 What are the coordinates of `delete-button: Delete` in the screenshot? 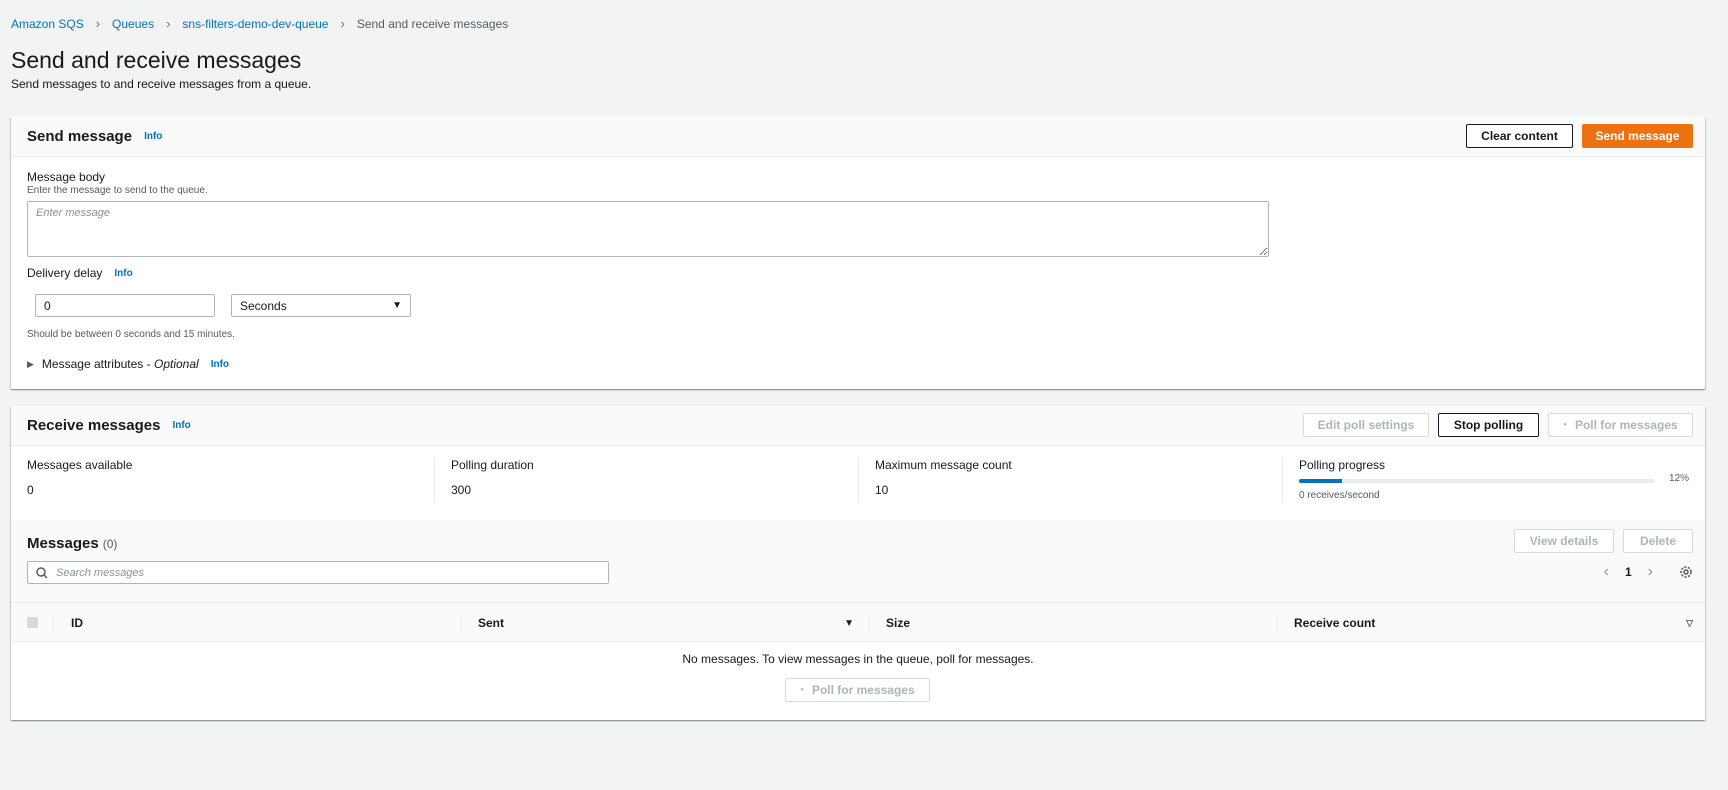 It's located at (1658, 541).